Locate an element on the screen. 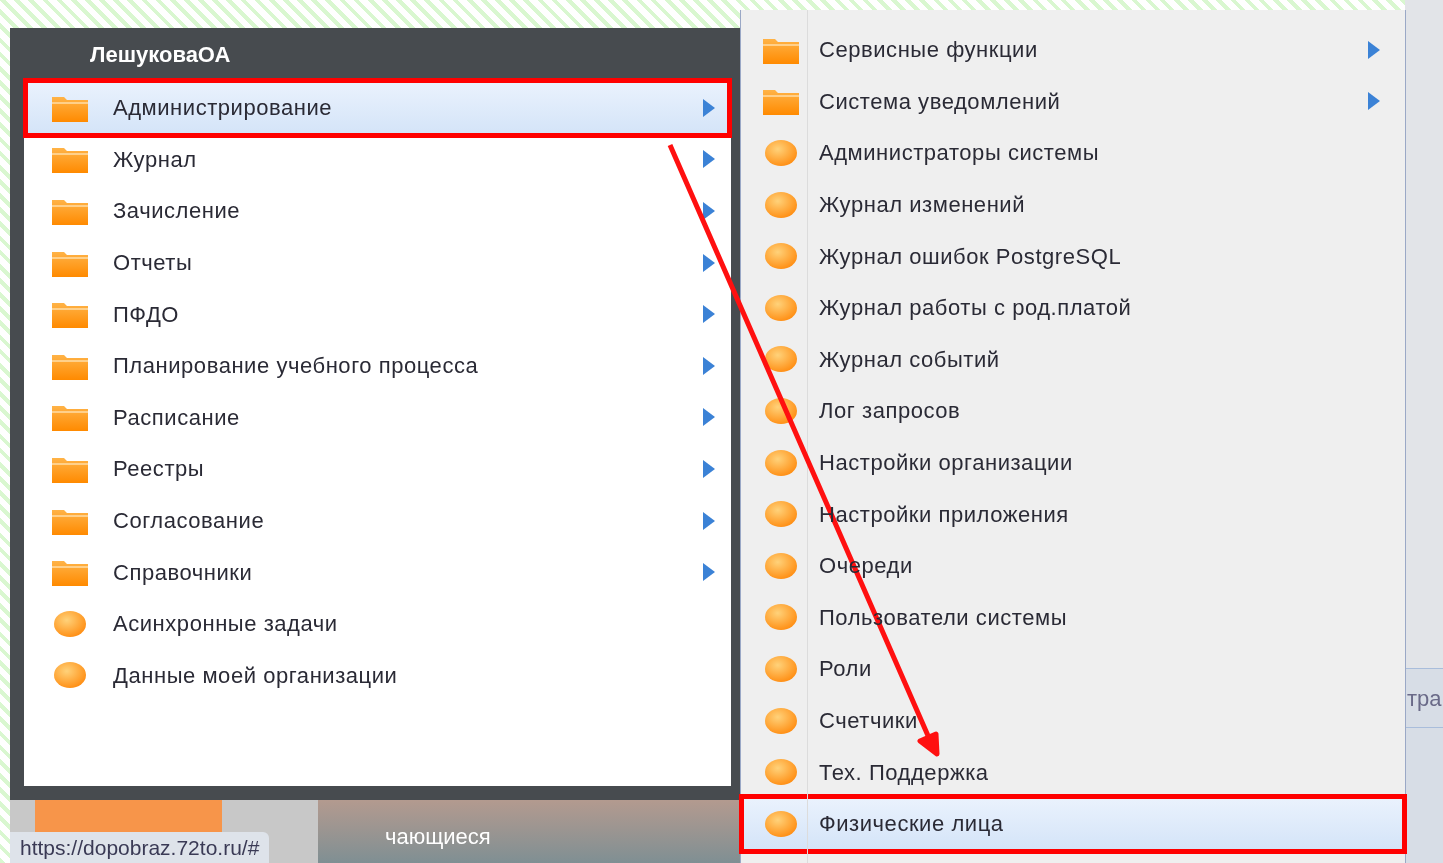  menu-item: Реестры is located at coordinates (377, 469).